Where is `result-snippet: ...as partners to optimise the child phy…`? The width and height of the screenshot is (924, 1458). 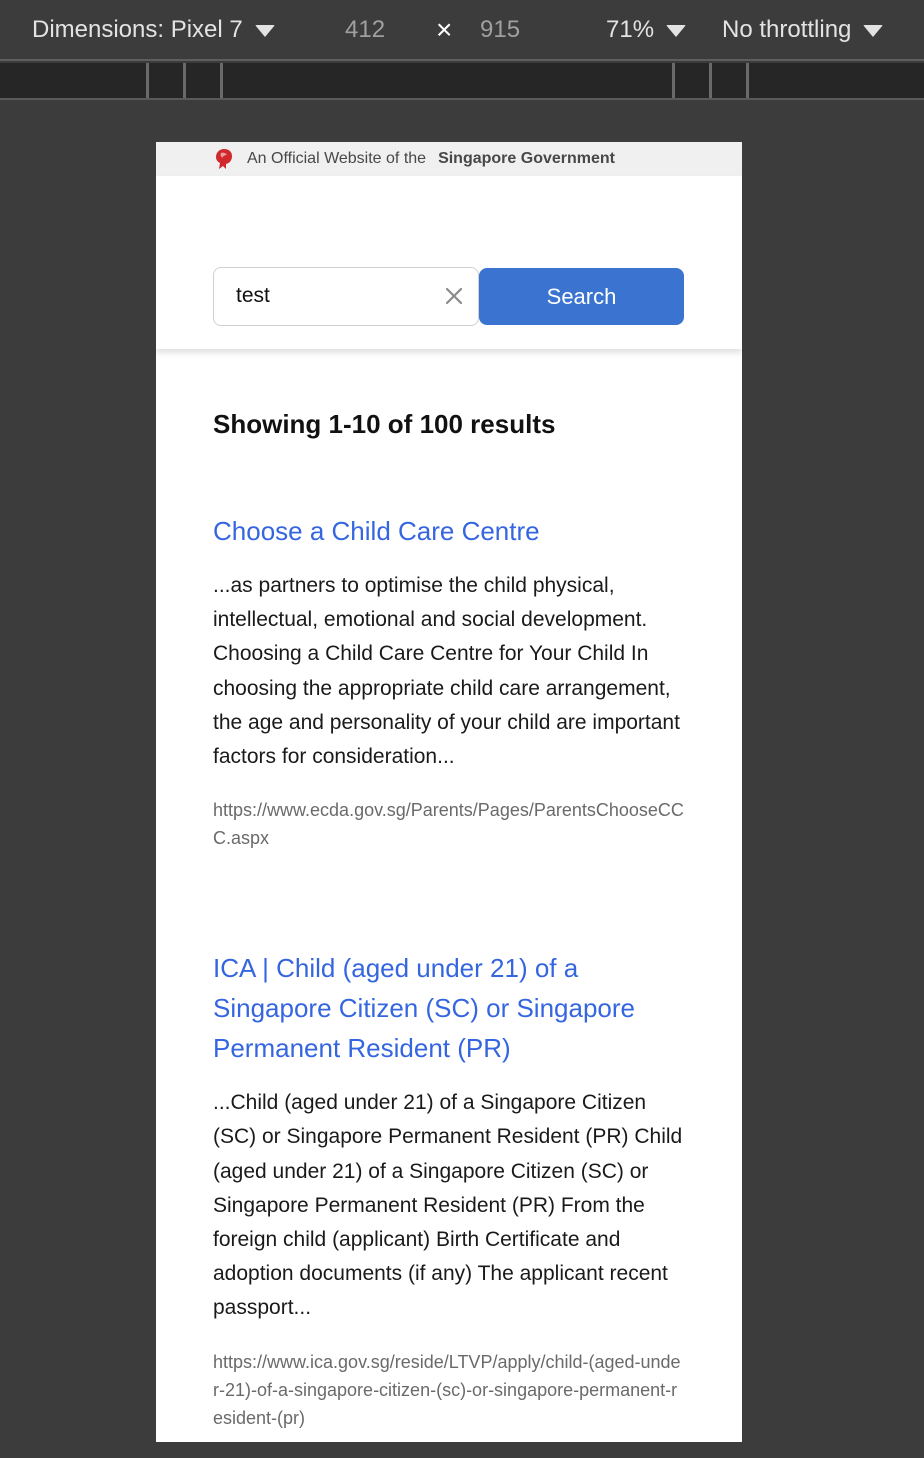
result-snippet: ...as partners to optimise the child phy… is located at coordinates (446, 671).